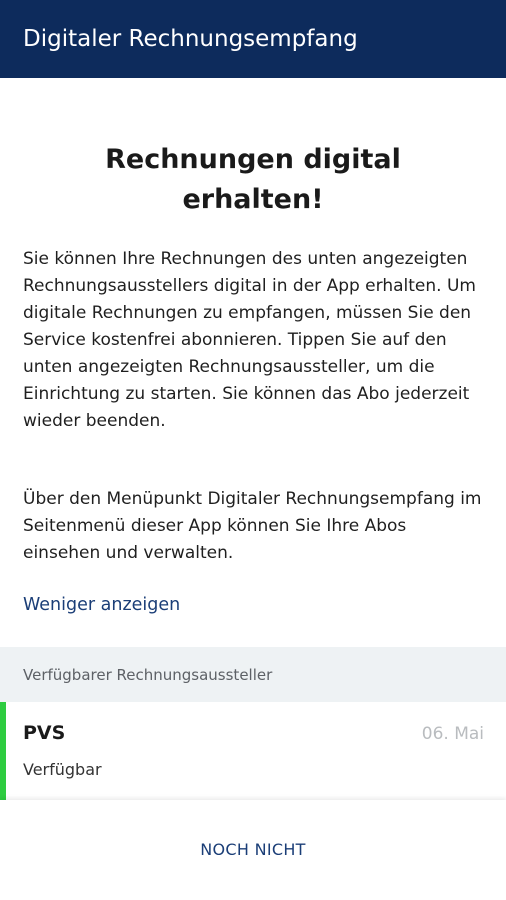  Describe the element at coordinates (44, 733) in the screenshot. I see `issuer-name: PVS` at that location.